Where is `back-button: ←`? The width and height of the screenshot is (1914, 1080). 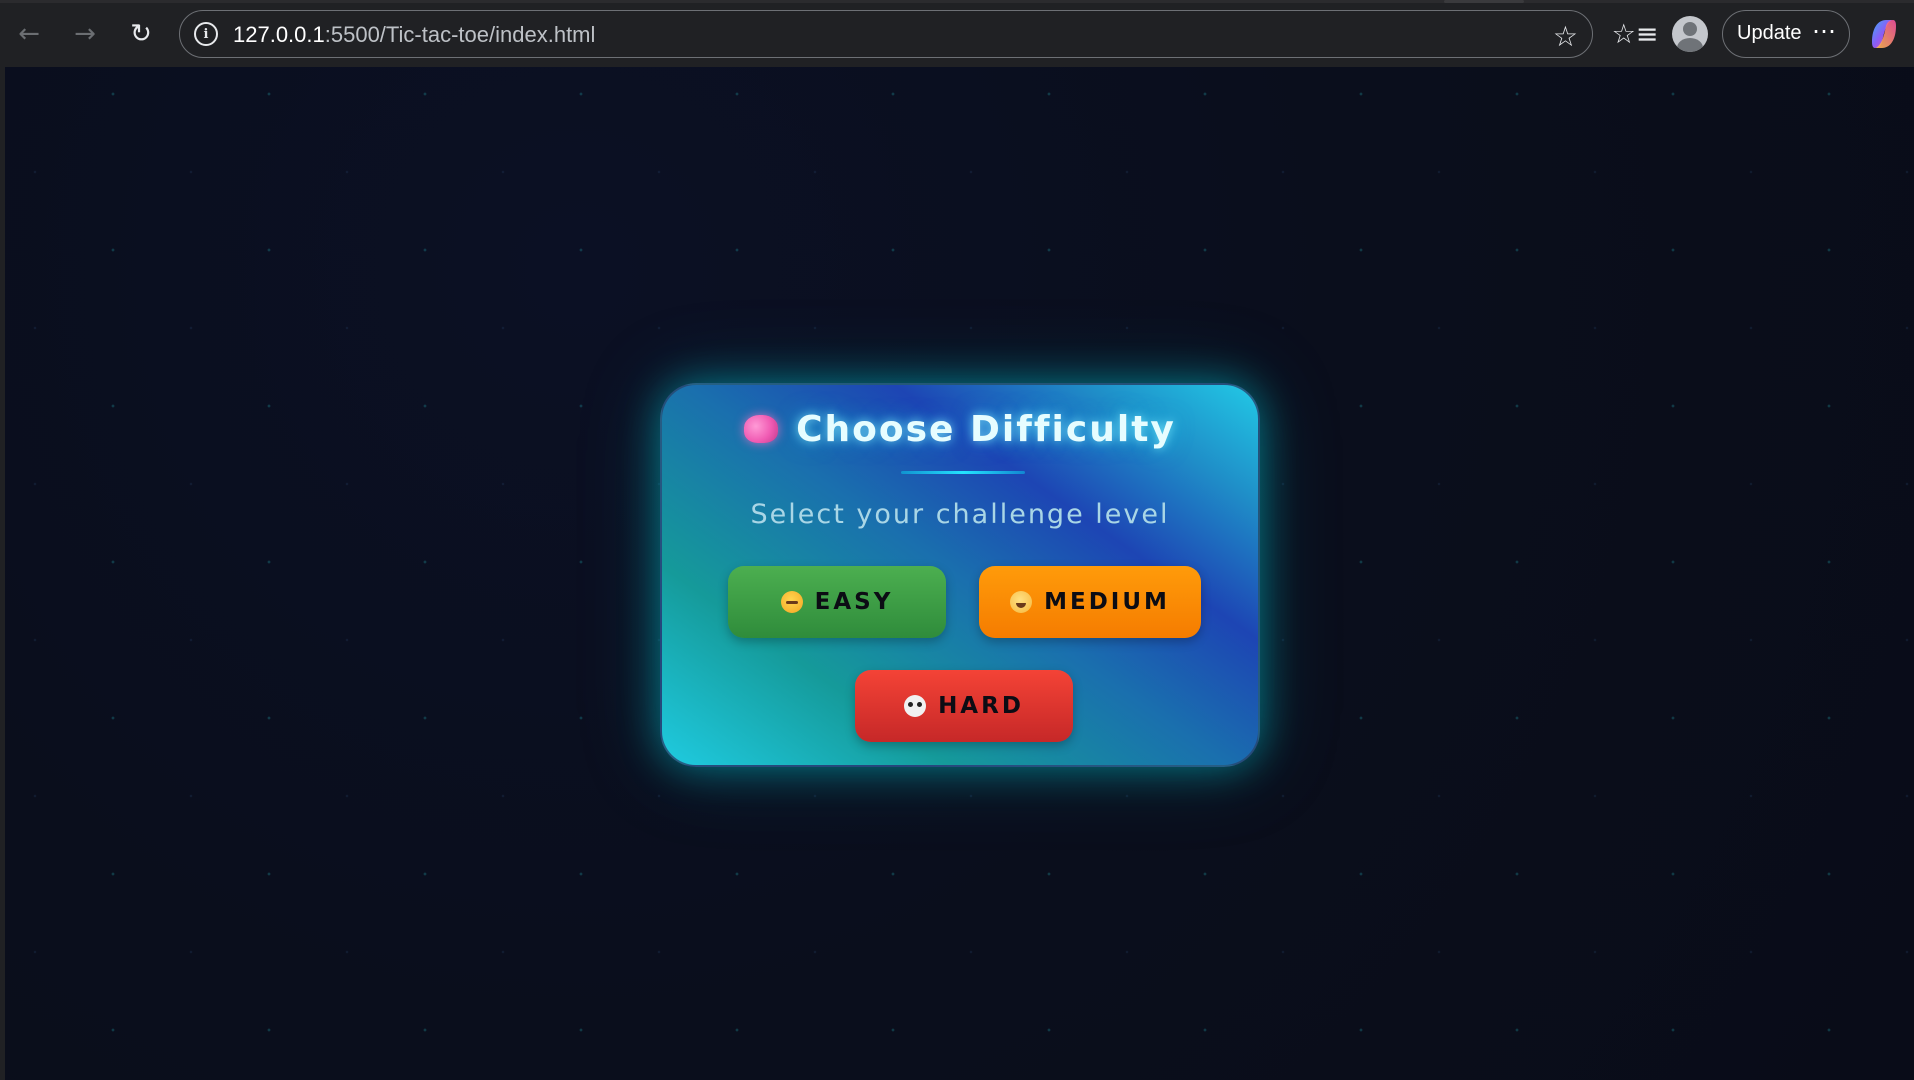 back-button: ← is located at coordinates (29, 34).